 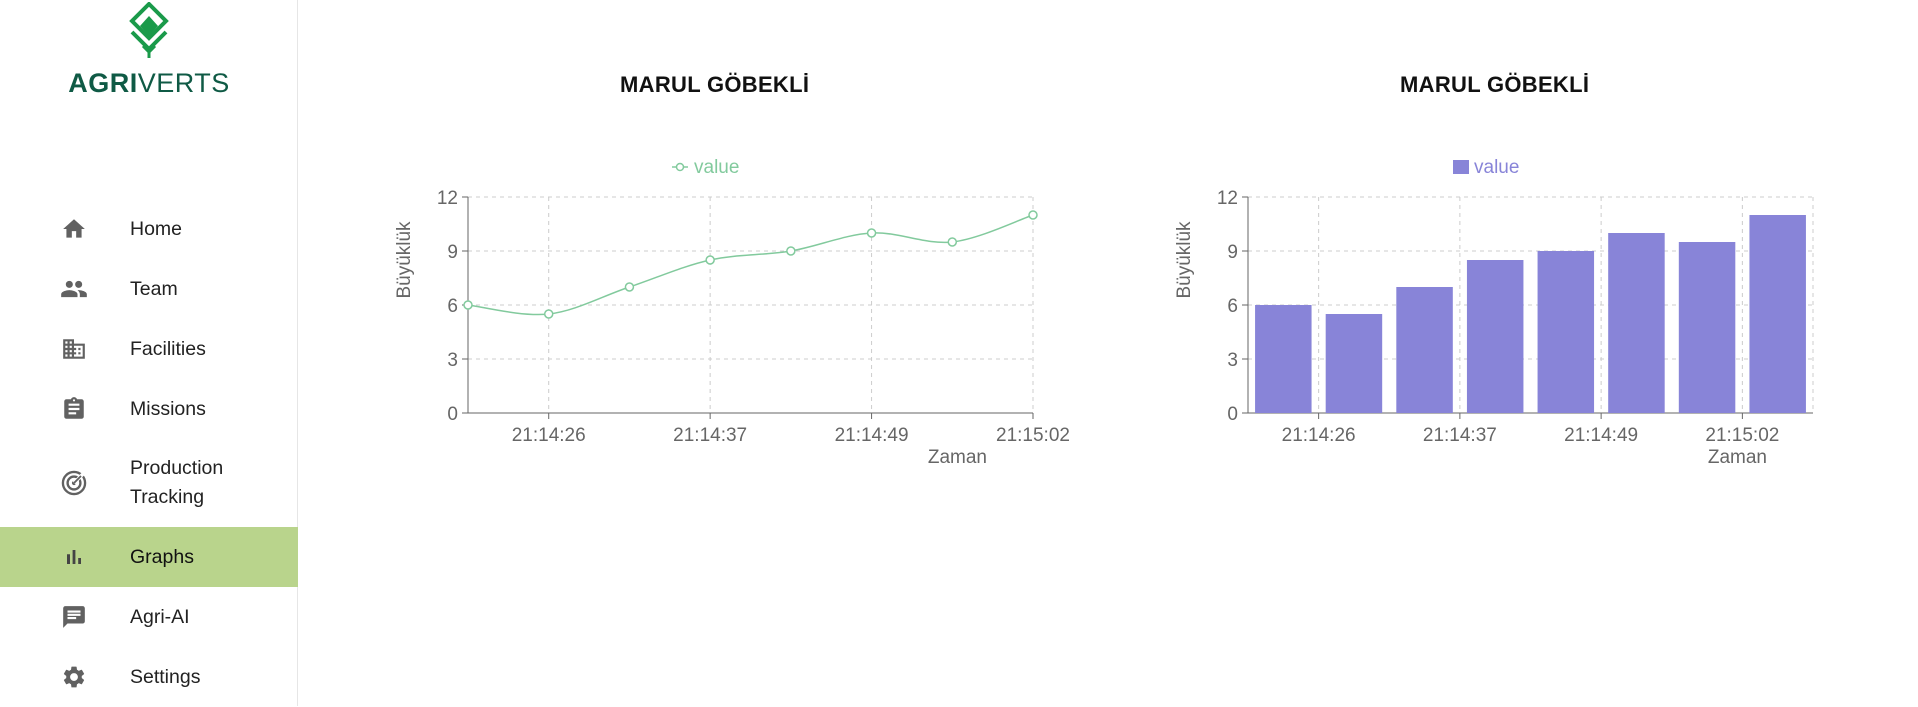 I want to click on chart-grid, so click(x=751, y=304).